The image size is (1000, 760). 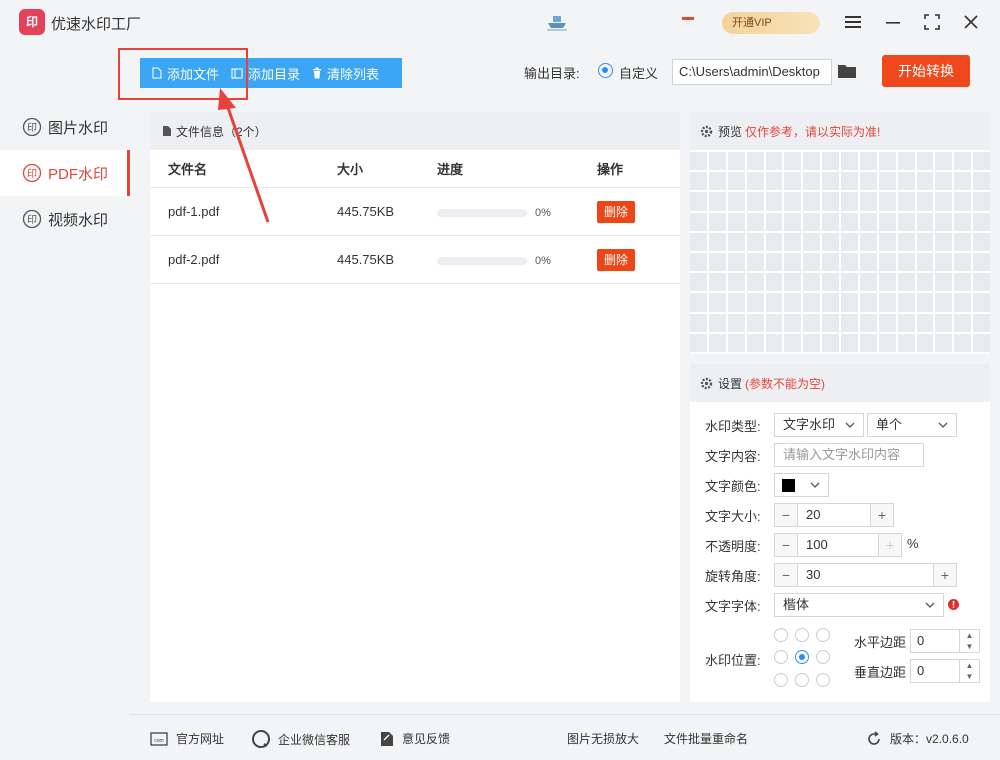 What do you see at coordinates (819, 425) in the screenshot?
I see `watermark-type-select: 文字水印` at bounding box center [819, 425].